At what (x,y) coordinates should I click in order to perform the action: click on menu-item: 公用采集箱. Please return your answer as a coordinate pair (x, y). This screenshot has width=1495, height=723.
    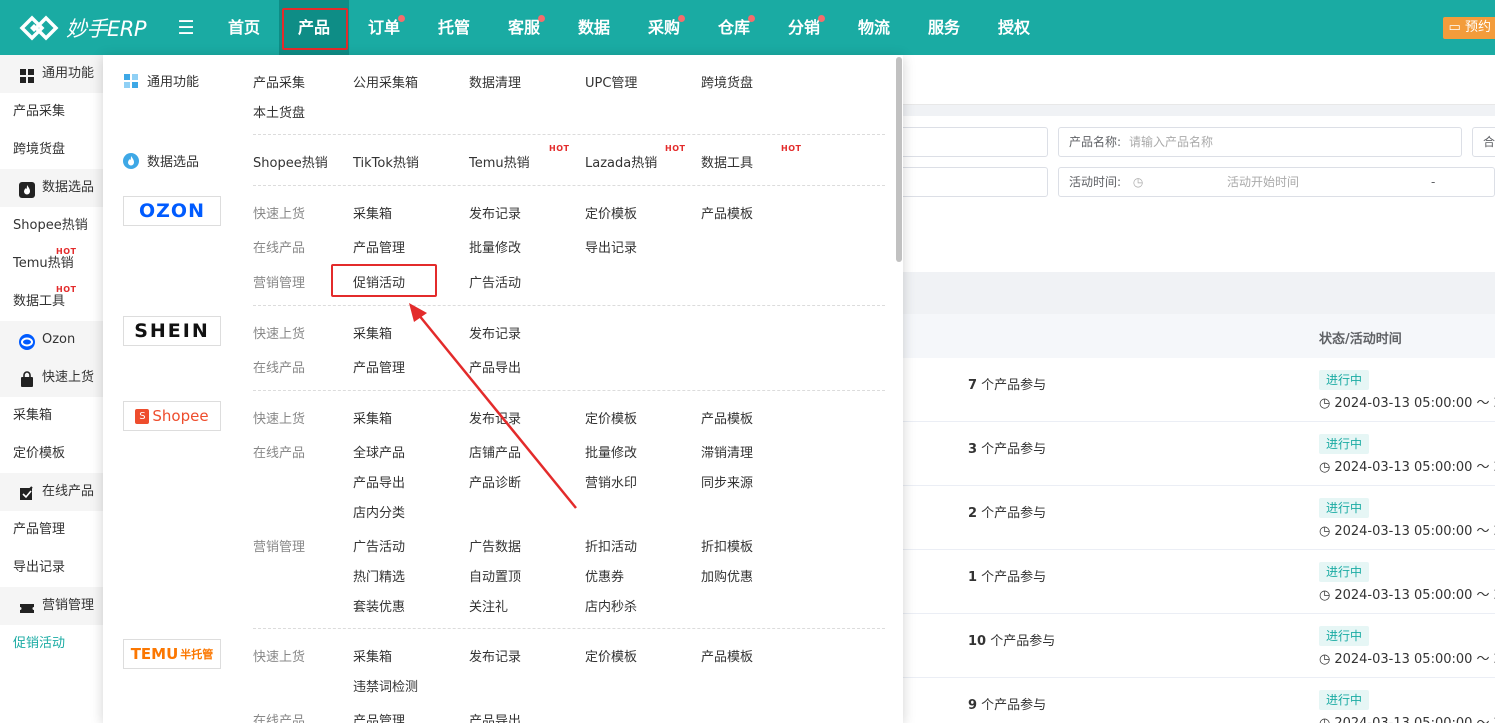
    Looking at the image, I should click on (385, 81).